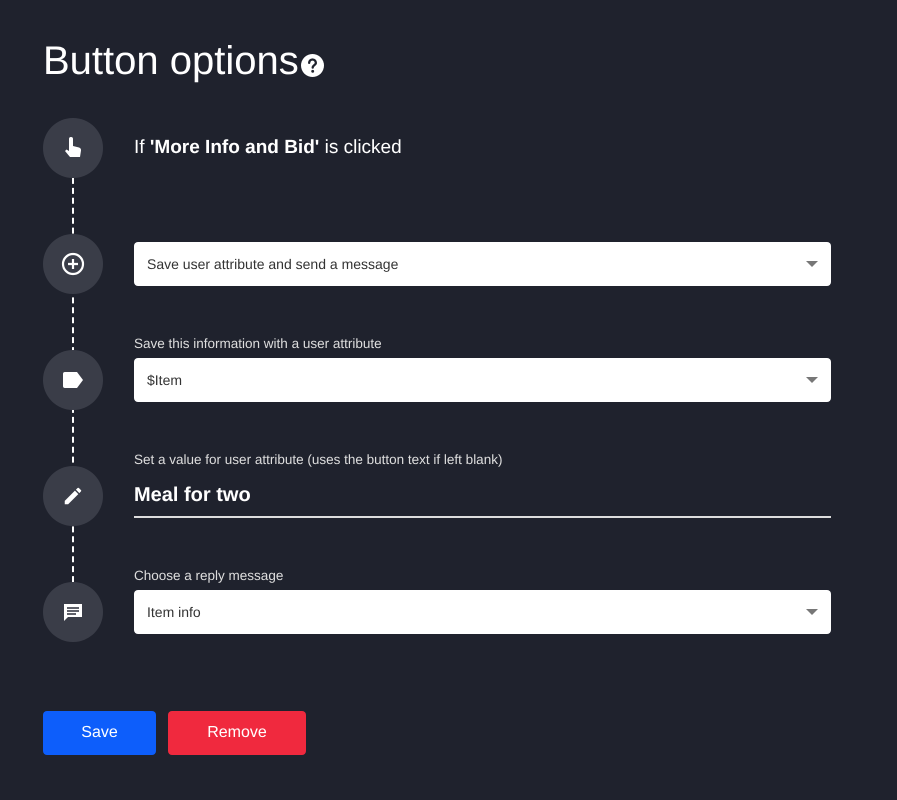 The width and height of the screenshot is (897, 800). Describe the element at coordinates (482, 264) in the screenshot. I see `dropdown-field: Save user attribute and send a message` at that location.